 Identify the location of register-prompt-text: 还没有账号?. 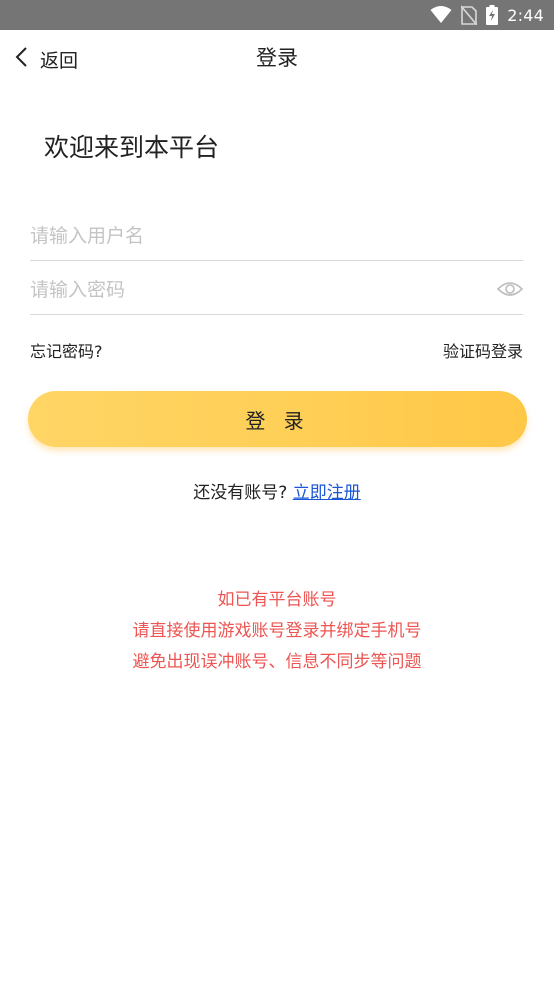
(240, 493).